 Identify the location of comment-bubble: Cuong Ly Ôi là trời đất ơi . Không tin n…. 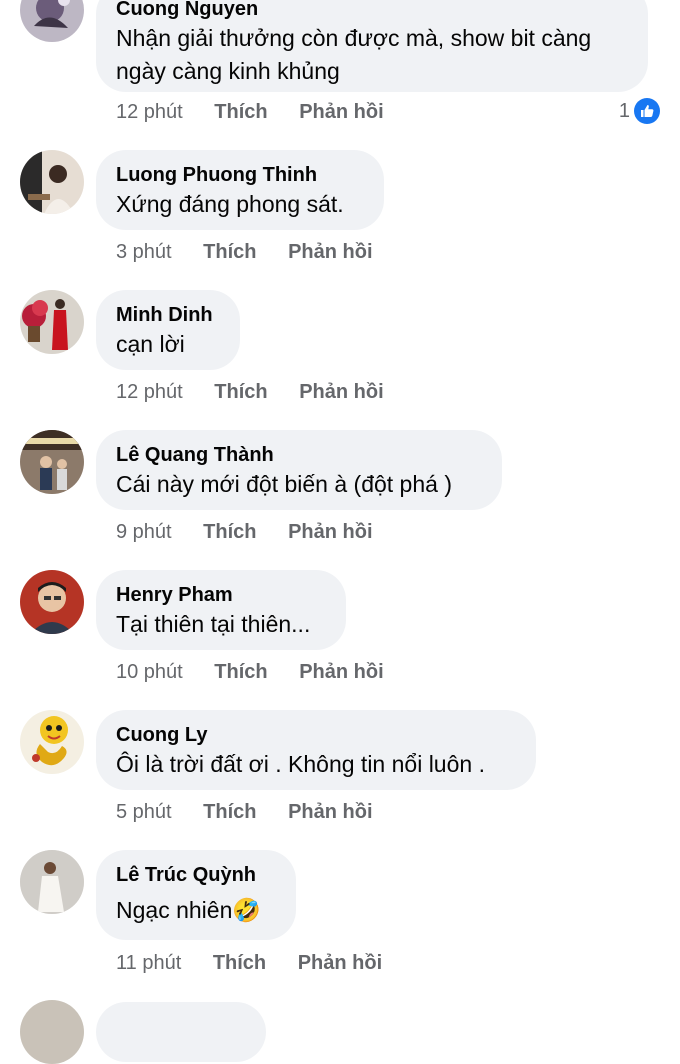
(316, 750).